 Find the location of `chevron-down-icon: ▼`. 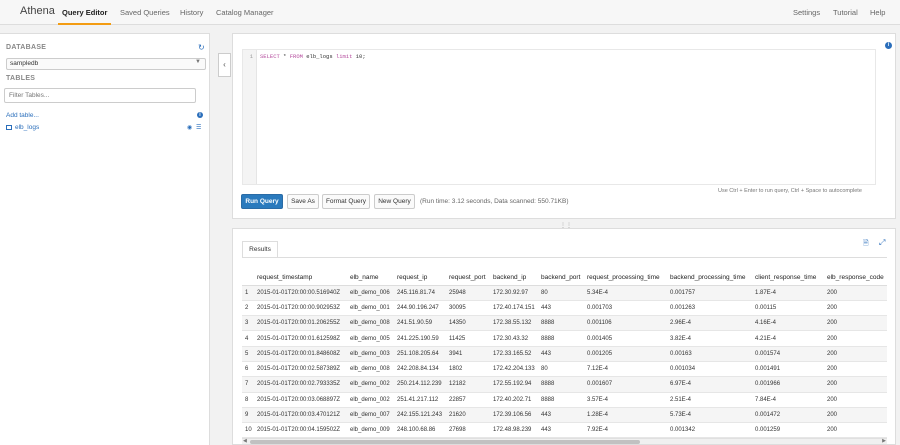

chevron-down-icon: ▼ is located at coordinates (198, 62).